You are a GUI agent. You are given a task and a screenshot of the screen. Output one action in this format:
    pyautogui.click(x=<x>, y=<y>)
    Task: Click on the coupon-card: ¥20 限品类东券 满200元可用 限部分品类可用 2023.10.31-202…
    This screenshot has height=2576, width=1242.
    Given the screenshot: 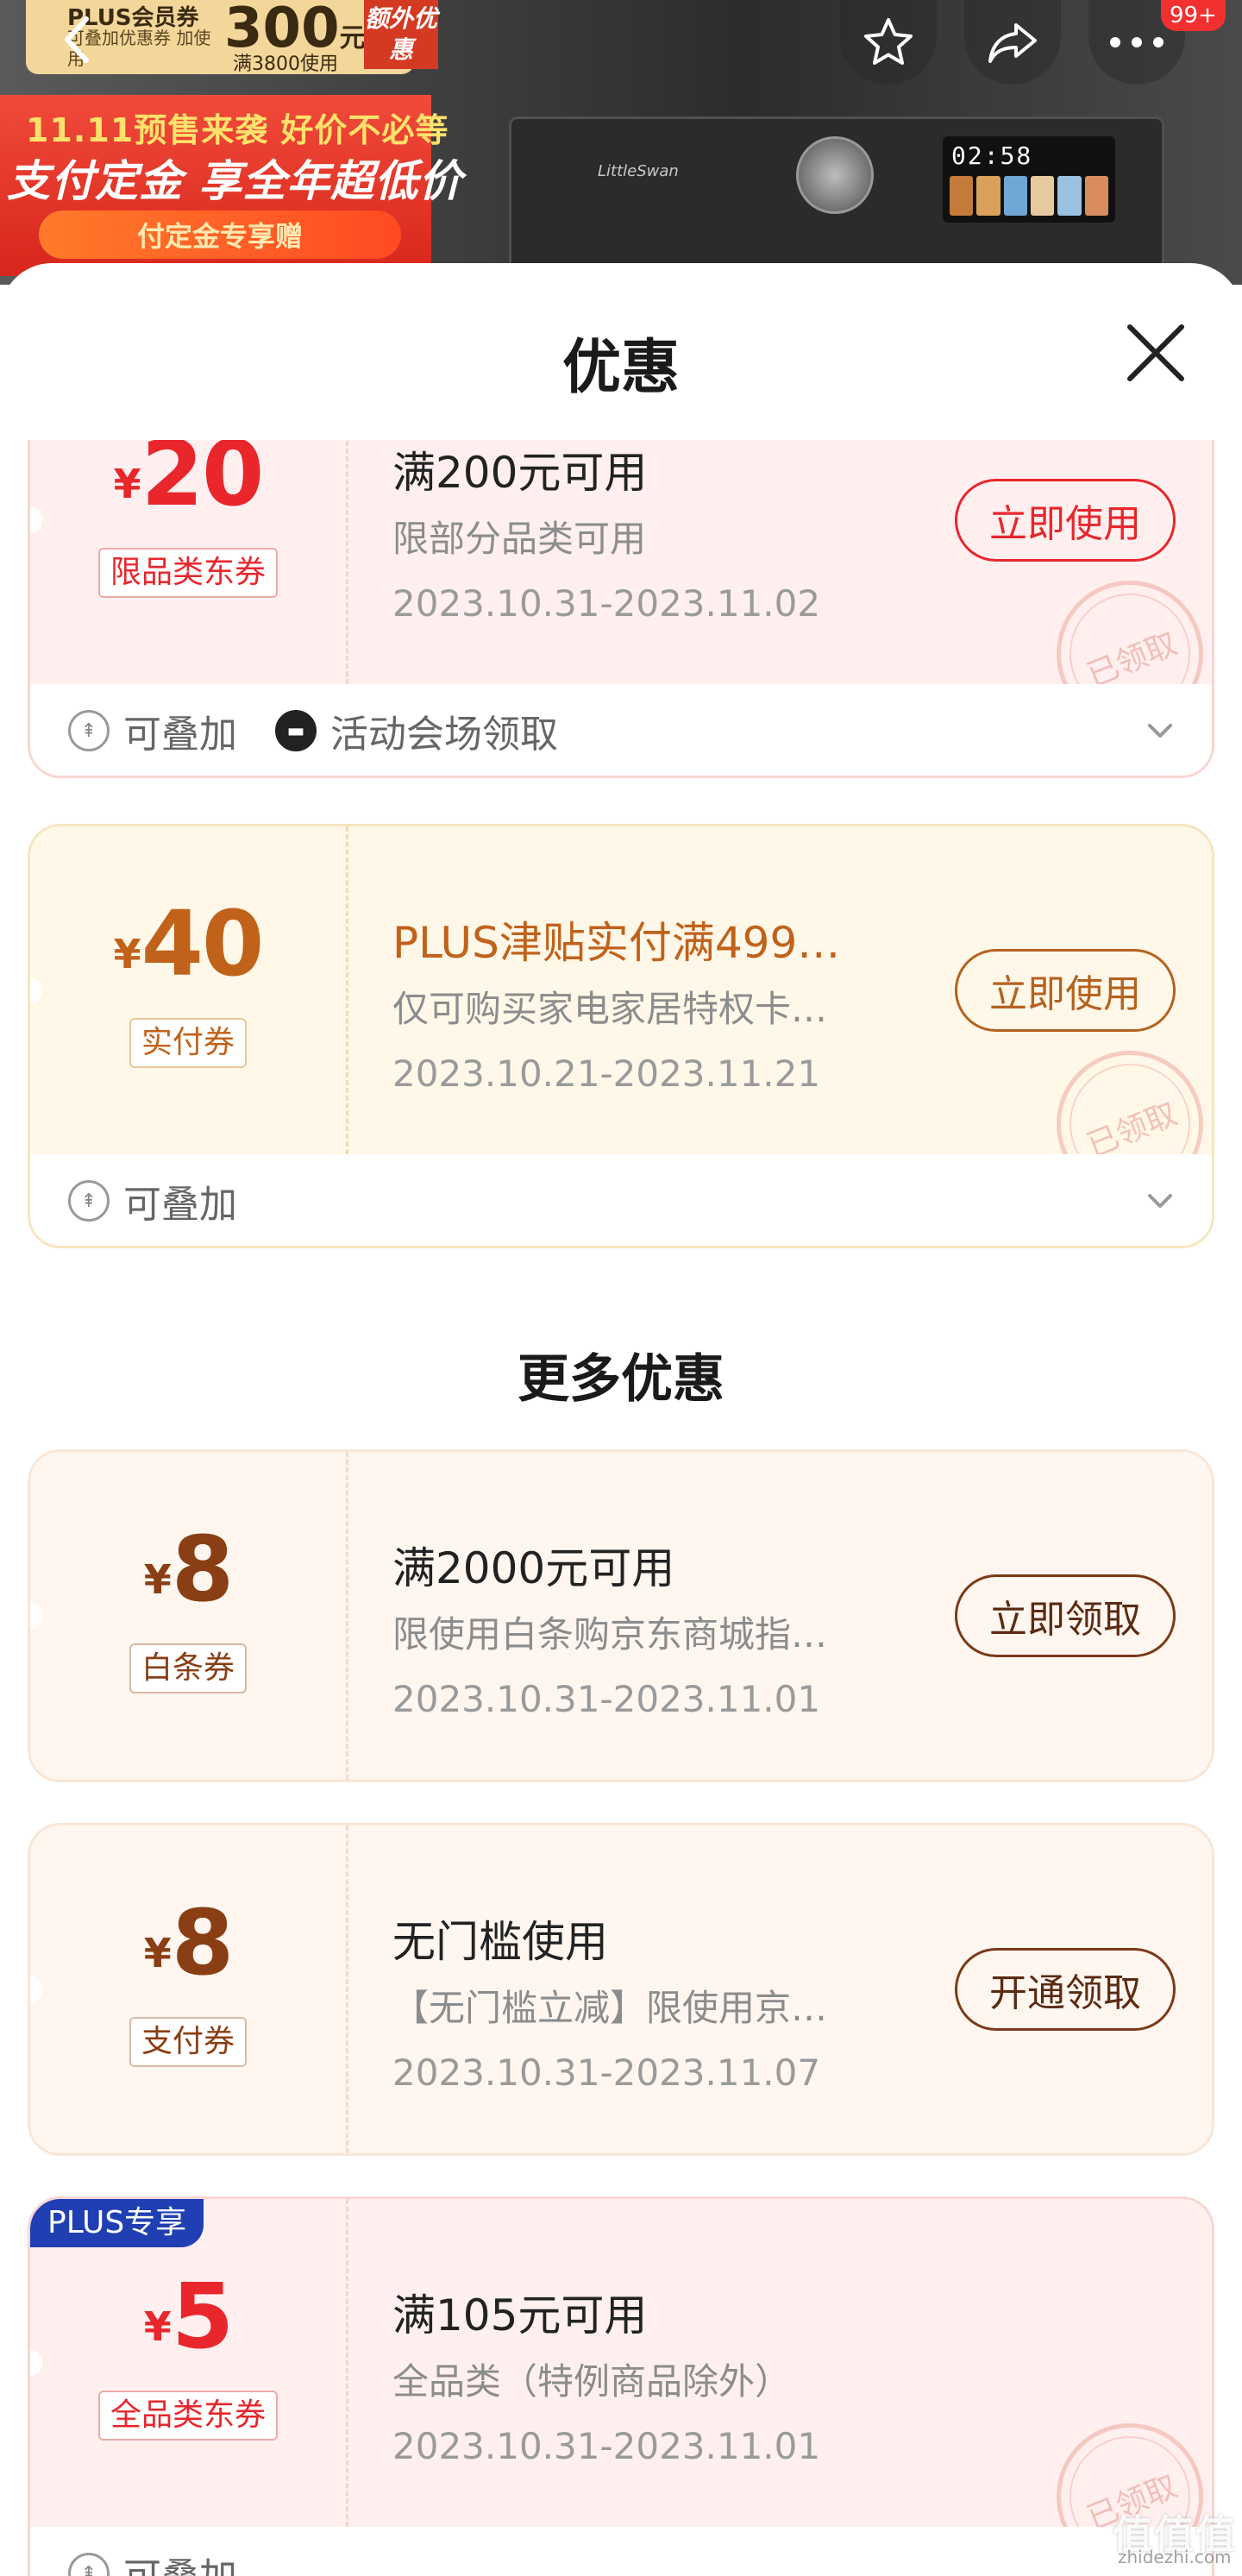 What is the action you would take?
    pyautogui.click(x=621, y=609)
    